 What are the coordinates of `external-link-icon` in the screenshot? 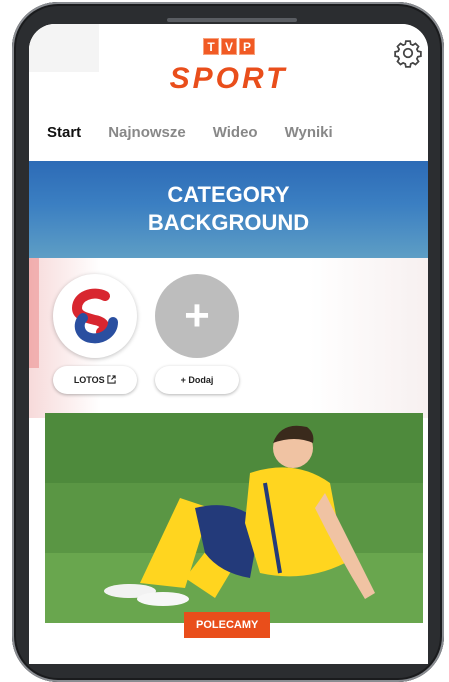 It's located at (111, 379).